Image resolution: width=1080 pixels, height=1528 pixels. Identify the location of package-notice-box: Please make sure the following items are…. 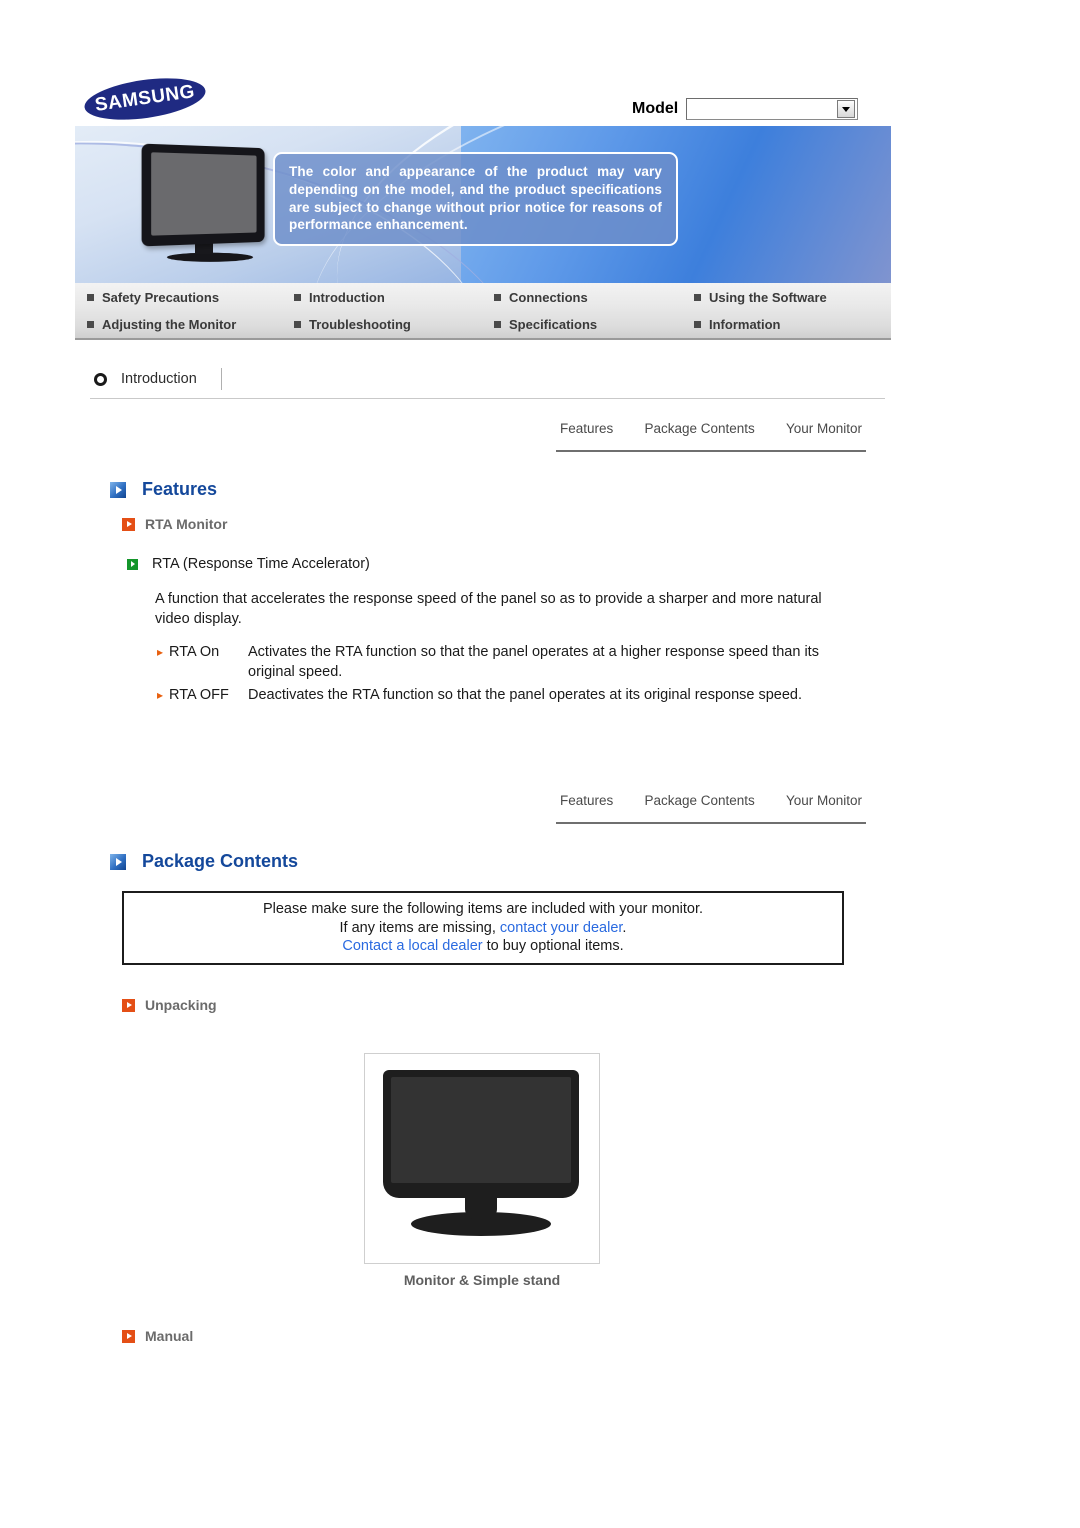
(483, 928).